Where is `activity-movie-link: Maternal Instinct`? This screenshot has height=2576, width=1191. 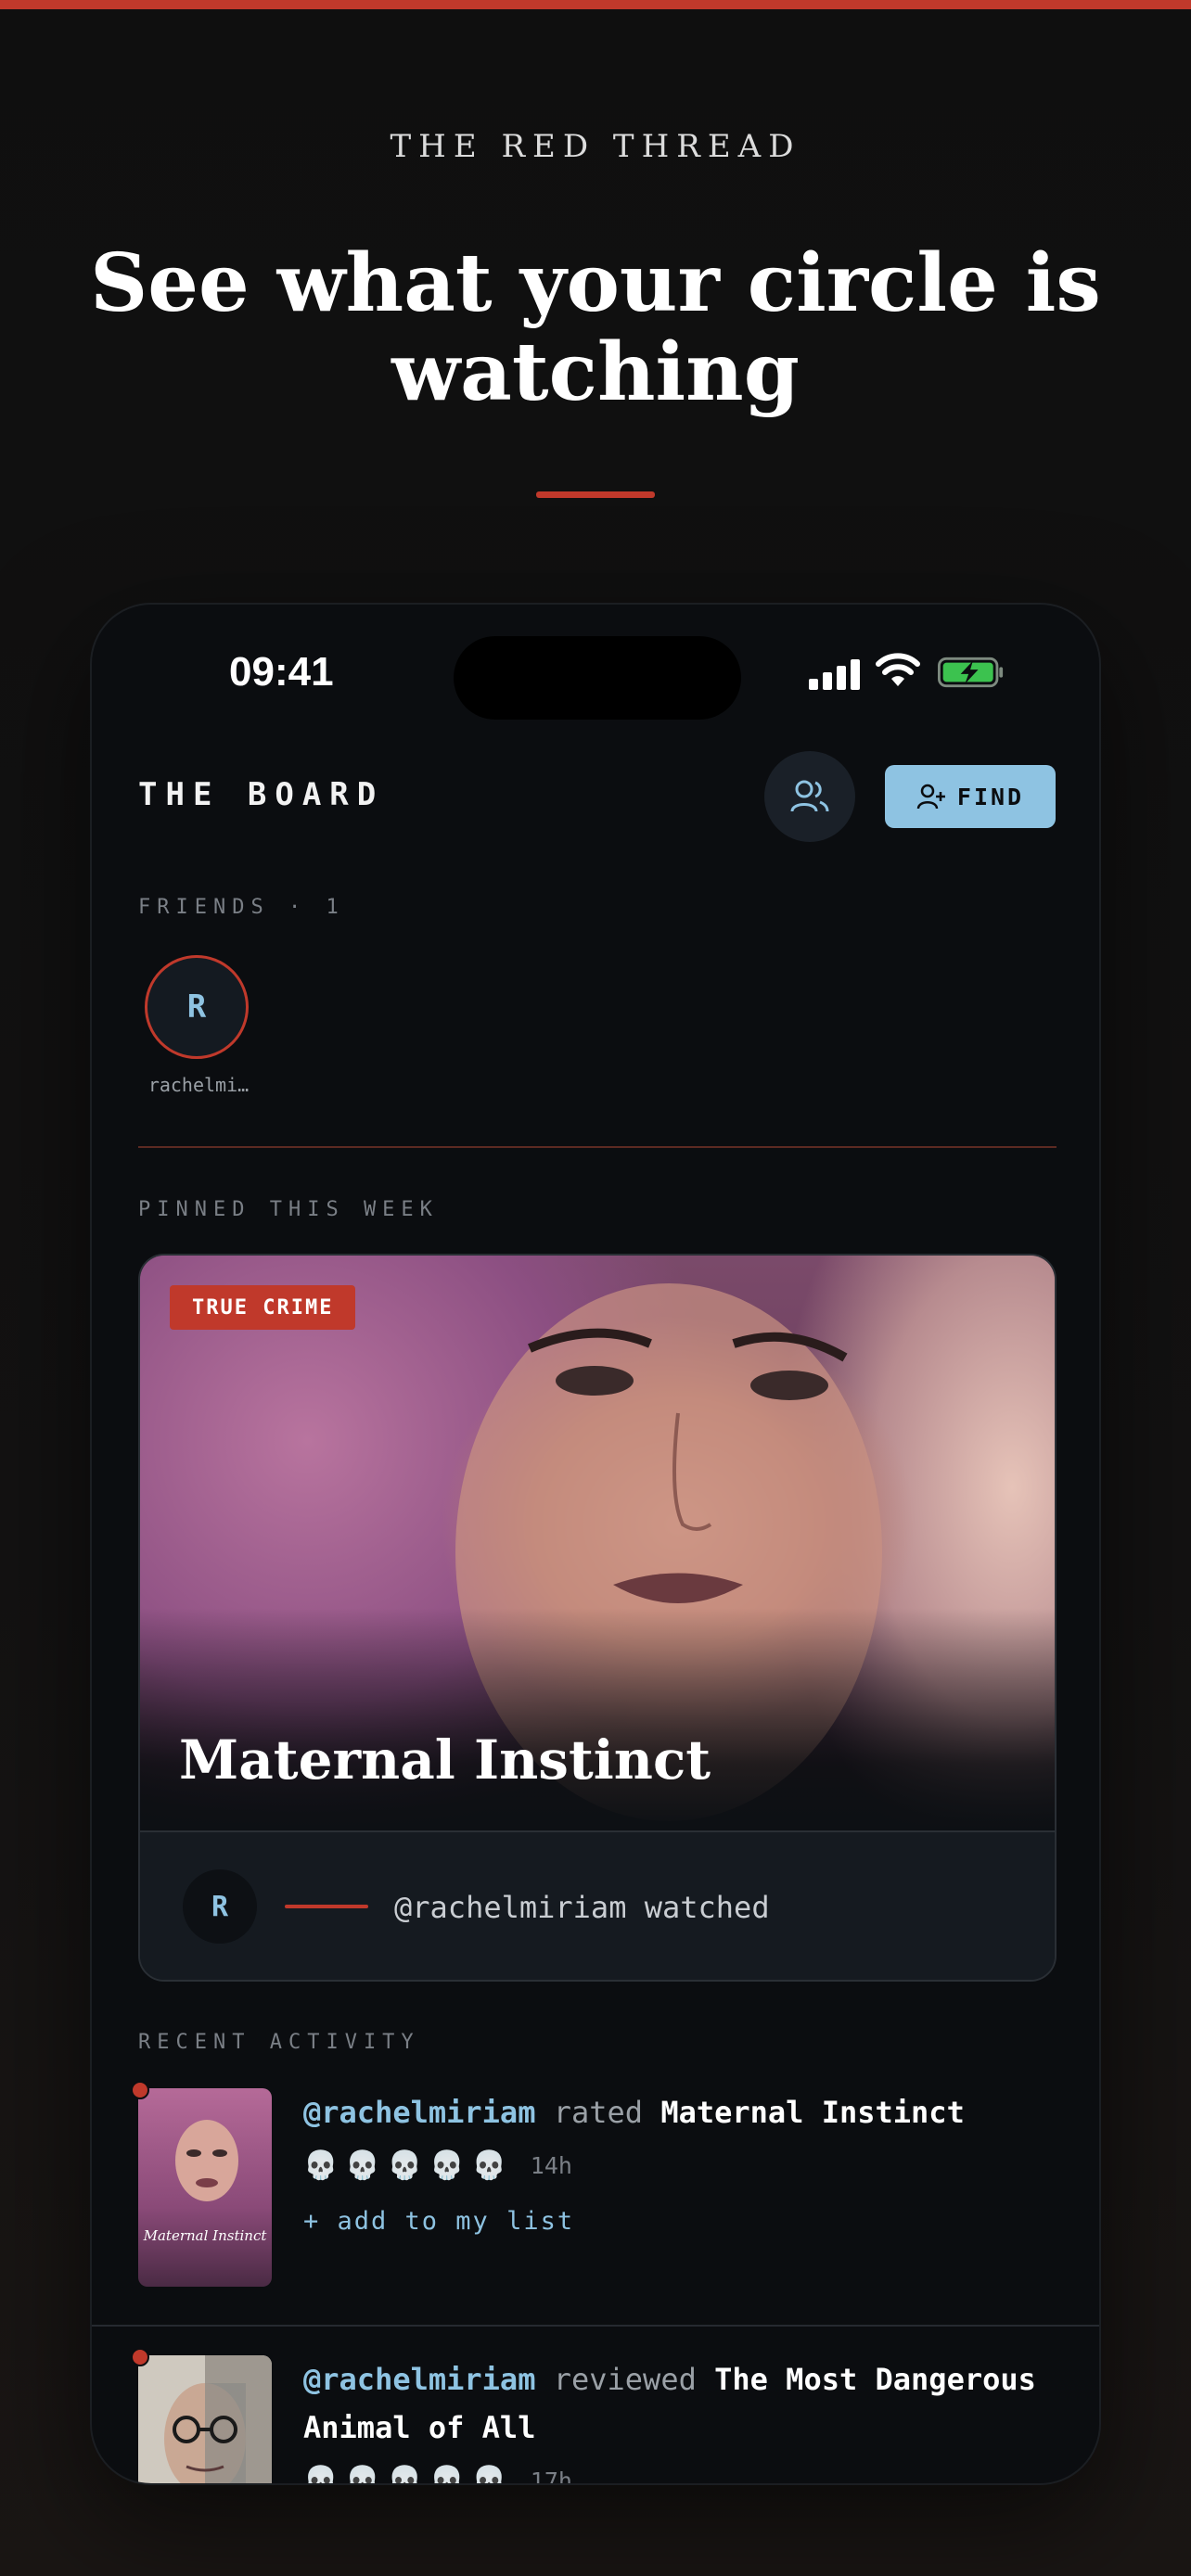
activity-movie-link: Maternal Instinct is located at coordinates (812, 2112).